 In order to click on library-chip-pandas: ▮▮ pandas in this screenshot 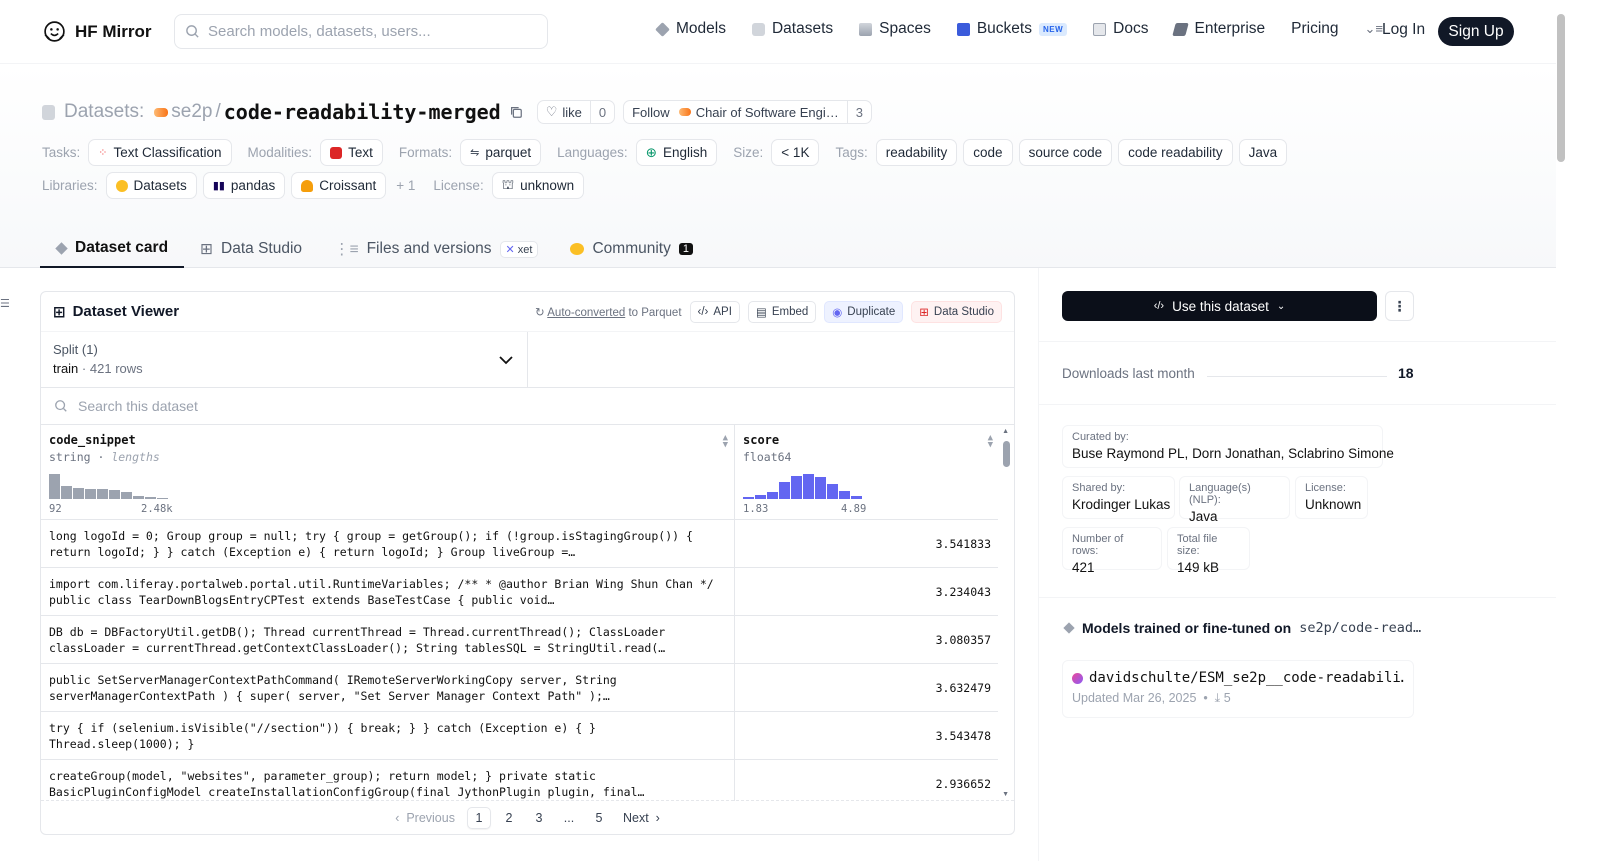, I will do `click(244, 185)`.